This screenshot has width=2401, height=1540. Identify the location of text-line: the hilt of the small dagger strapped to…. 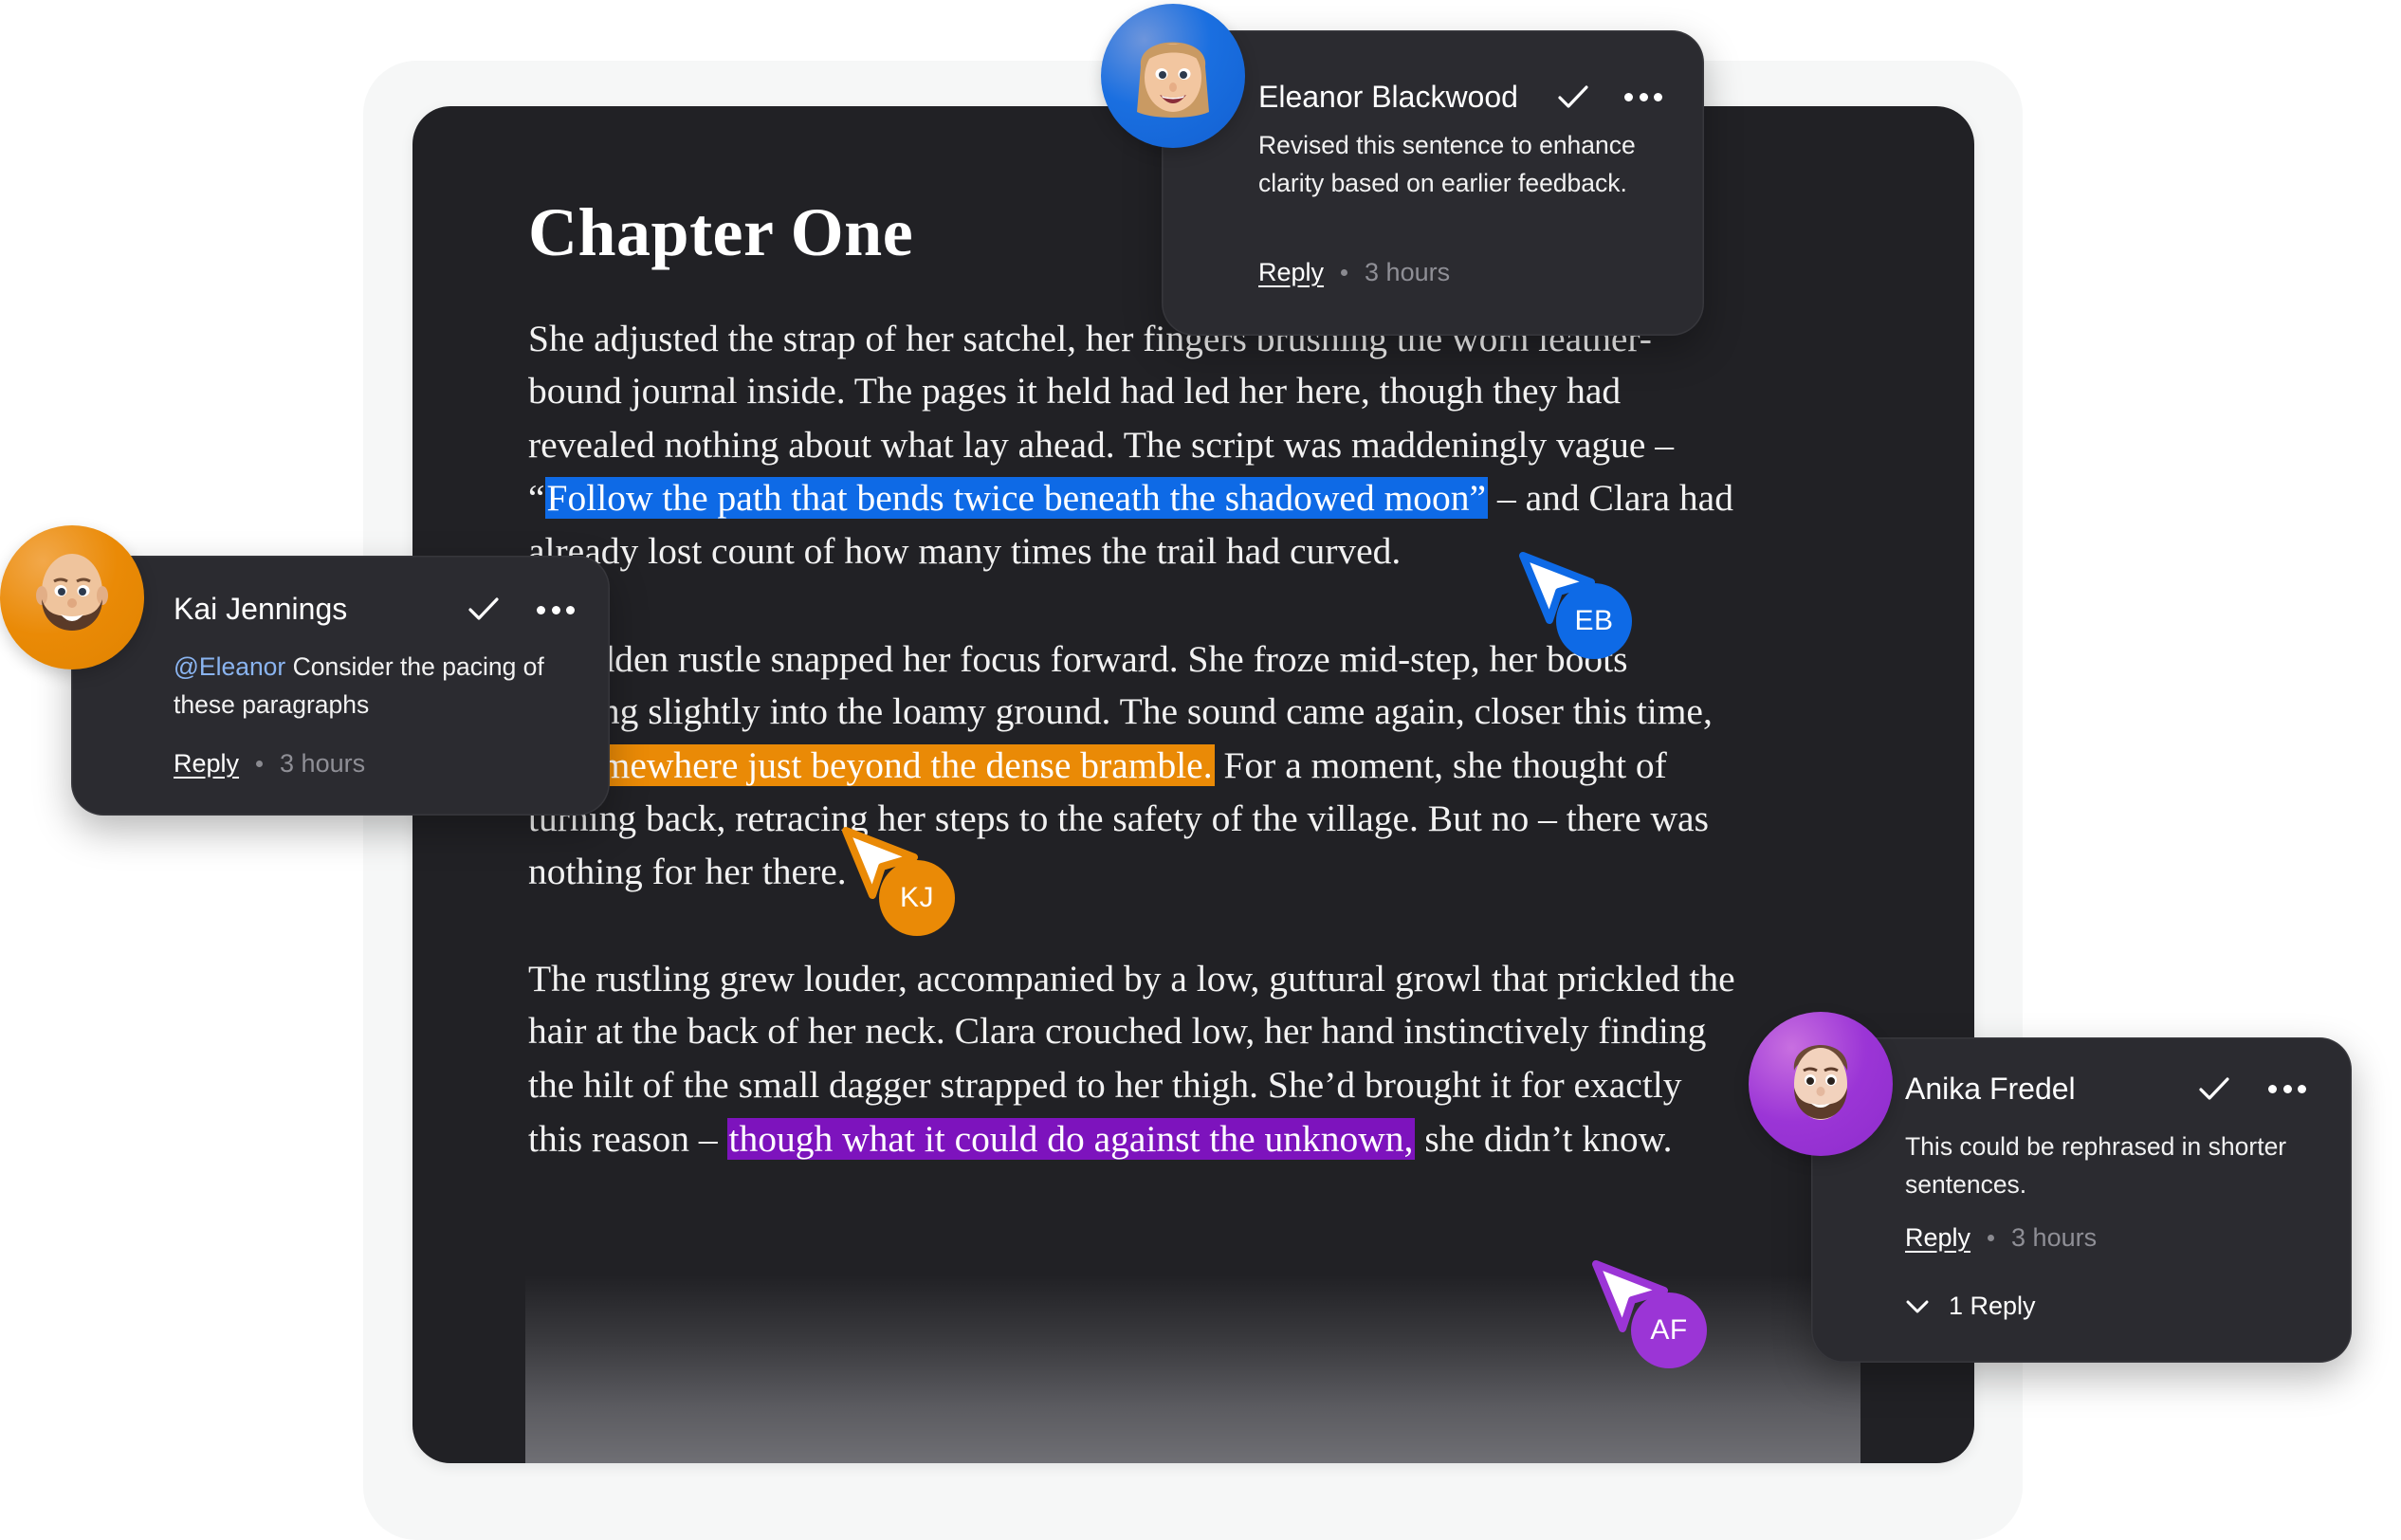
(1105, 1084).